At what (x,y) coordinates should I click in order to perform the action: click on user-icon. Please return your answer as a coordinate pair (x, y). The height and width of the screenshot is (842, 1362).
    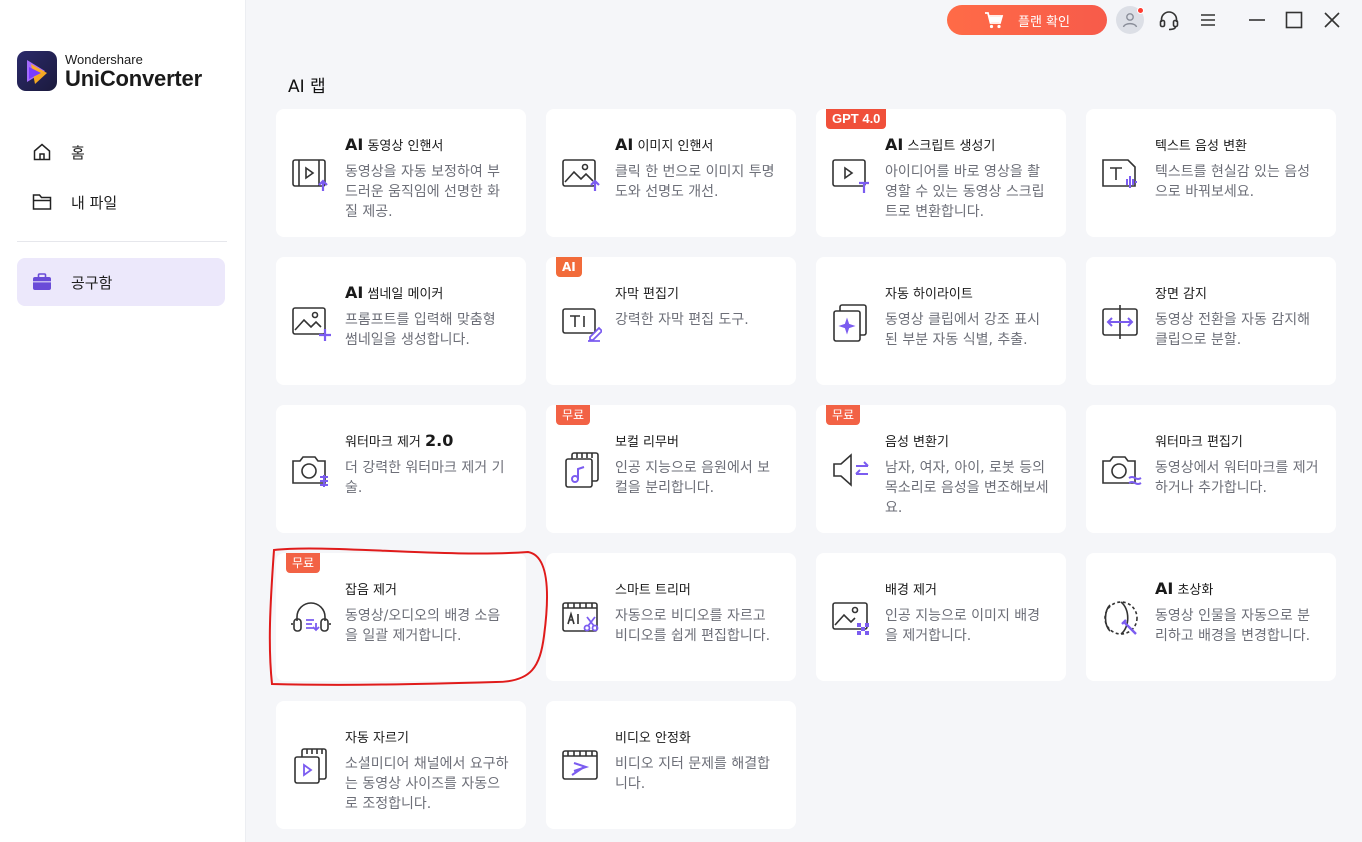
    Looking at the image, I should click on (1130, 20).